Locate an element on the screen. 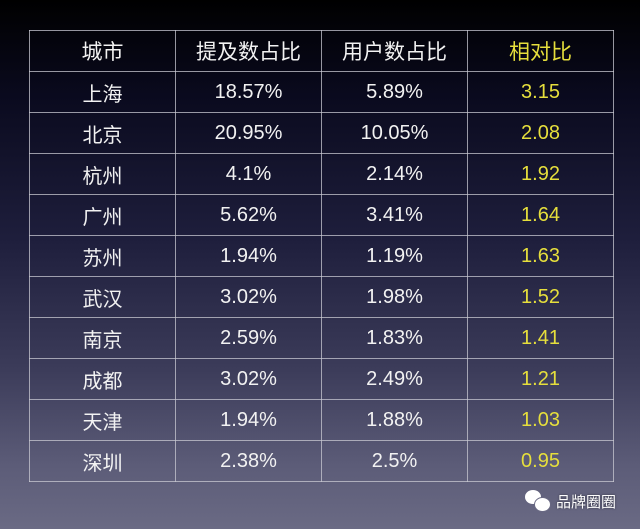  table-row: 上海 18.57% 5.89% 3.15 is located at coordinates (321, 92).